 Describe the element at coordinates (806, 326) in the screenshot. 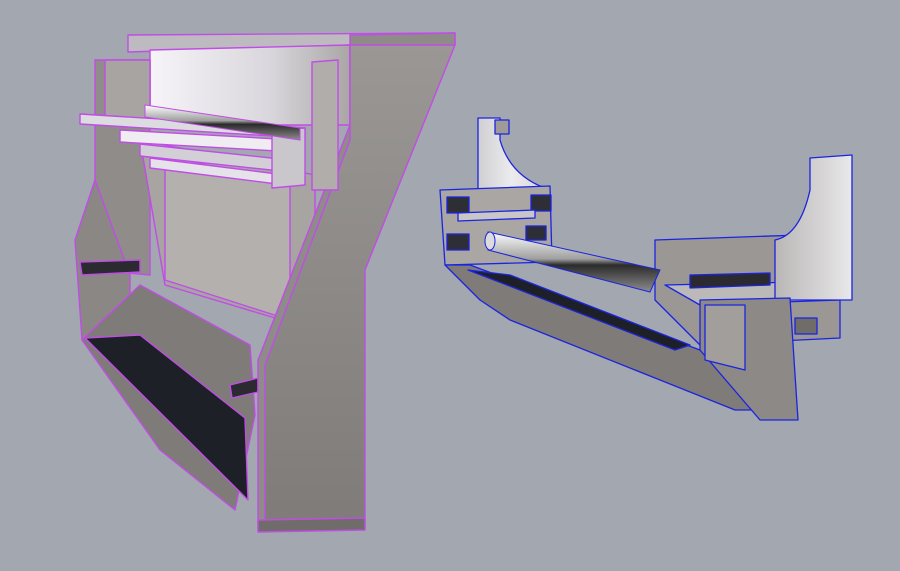

I see `roller-right-foot` at that location.